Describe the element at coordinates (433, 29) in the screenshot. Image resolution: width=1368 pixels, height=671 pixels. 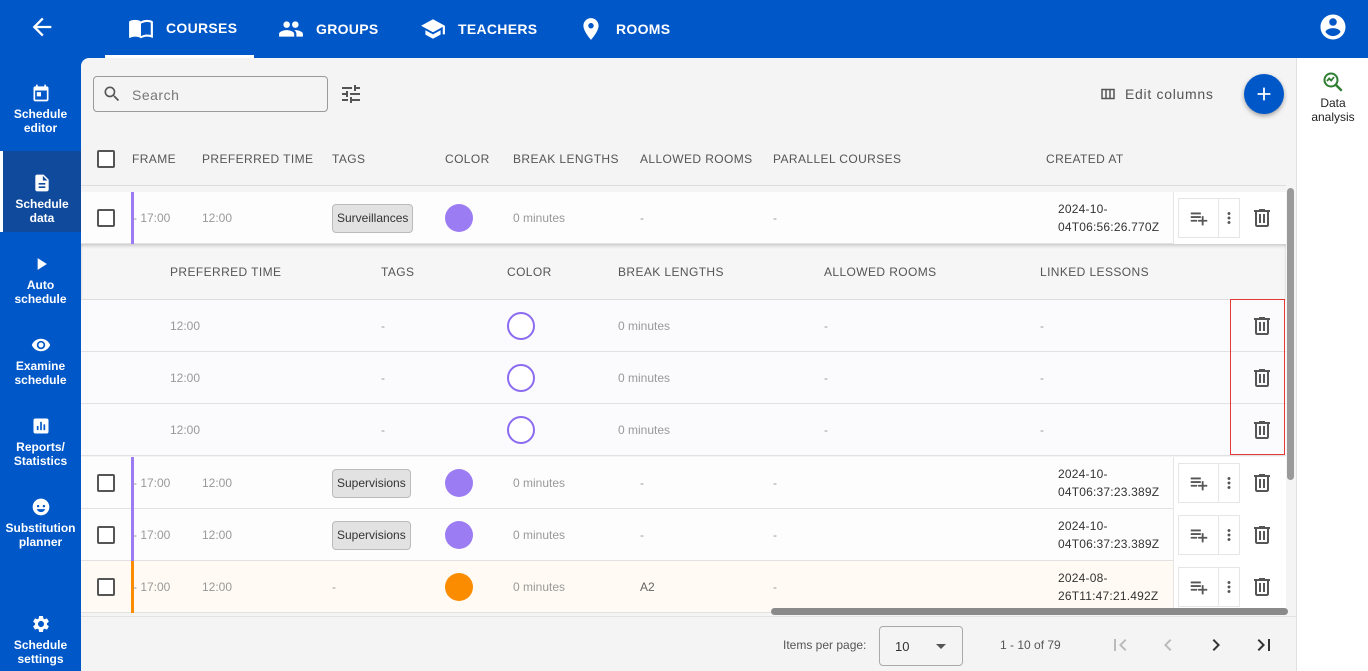
I see `school-icon` at that location.